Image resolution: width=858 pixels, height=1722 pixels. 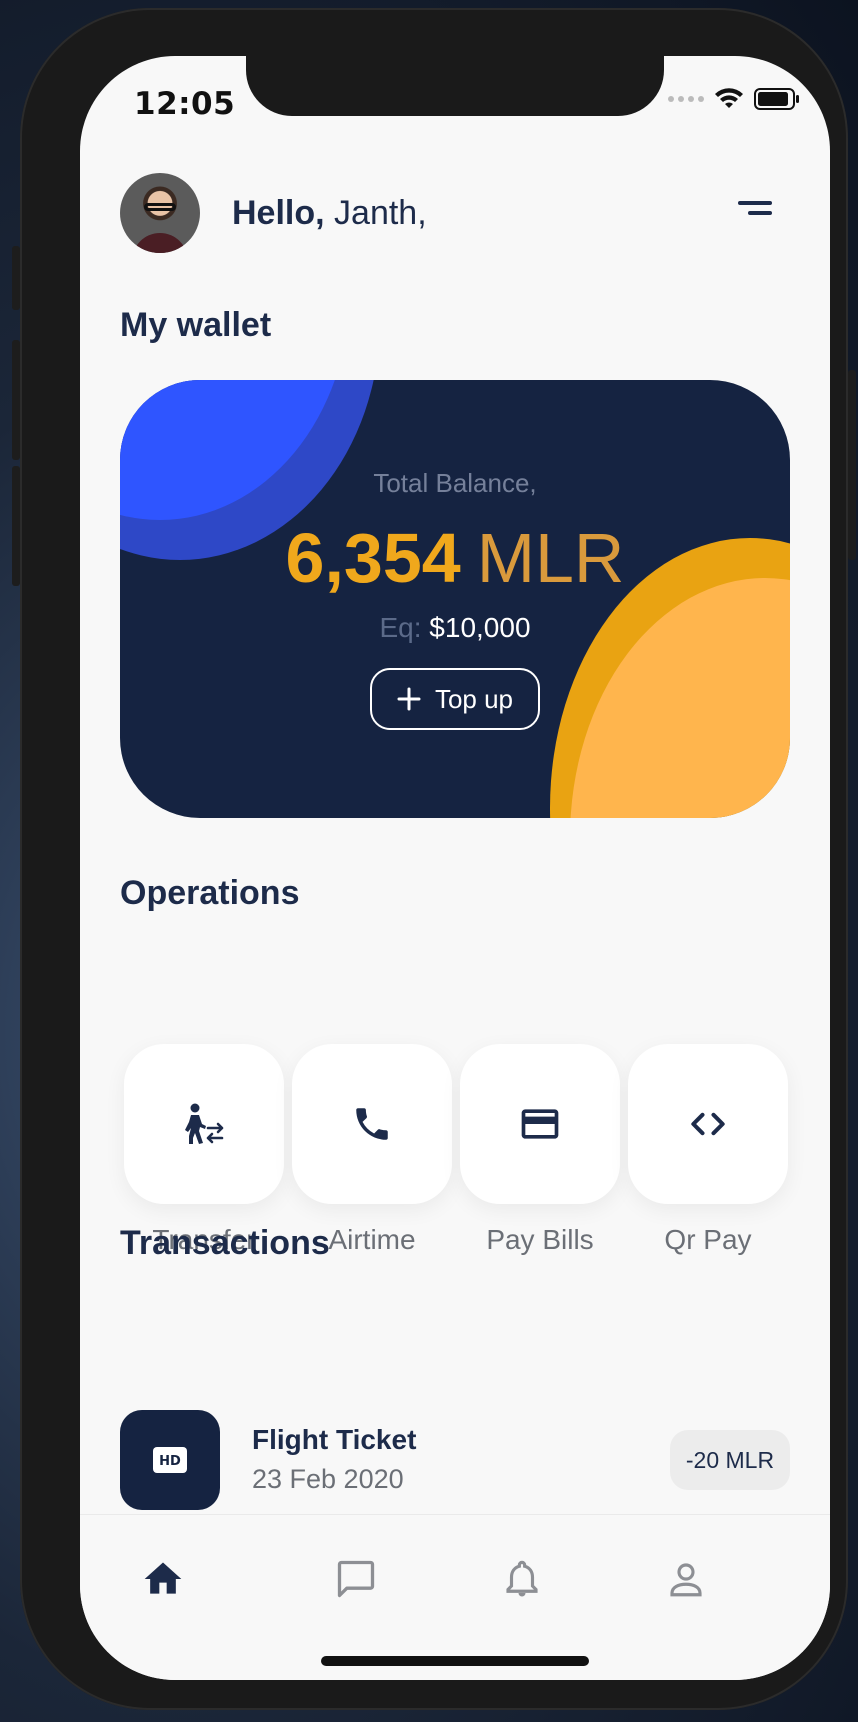 I want to click on svg-text: HD, so click(x=170, y=1461).